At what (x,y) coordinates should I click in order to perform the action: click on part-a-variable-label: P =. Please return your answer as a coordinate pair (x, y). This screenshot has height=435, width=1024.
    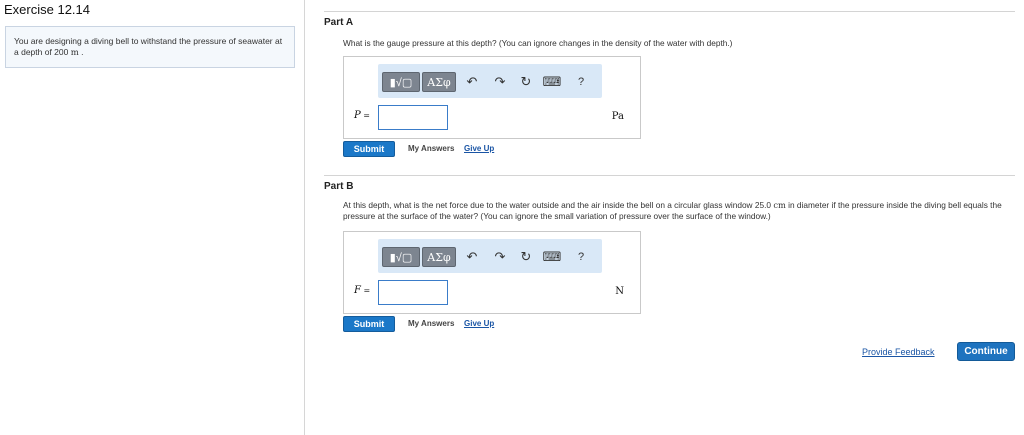
    Looking at the image, I should click on (362, 115).